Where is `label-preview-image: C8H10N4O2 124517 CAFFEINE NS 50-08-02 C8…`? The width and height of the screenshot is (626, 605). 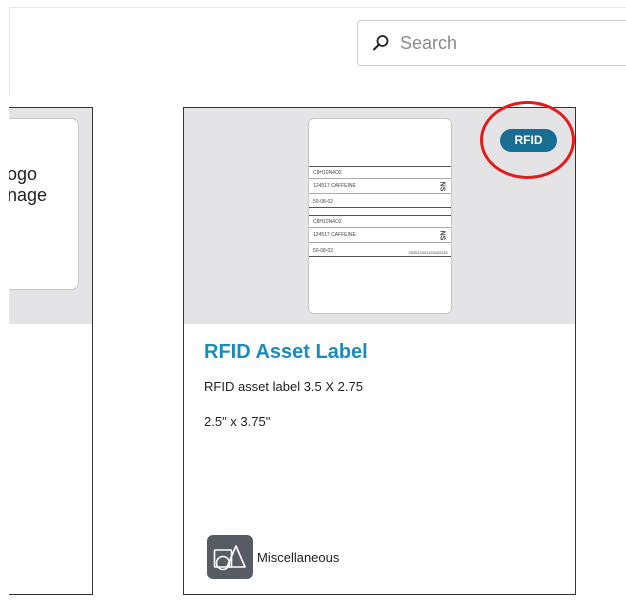 label-preview-image: C8H10N4O2 124517 CAFFEINE NS 50-08-02 C8… is located at coordinates (380, 216).